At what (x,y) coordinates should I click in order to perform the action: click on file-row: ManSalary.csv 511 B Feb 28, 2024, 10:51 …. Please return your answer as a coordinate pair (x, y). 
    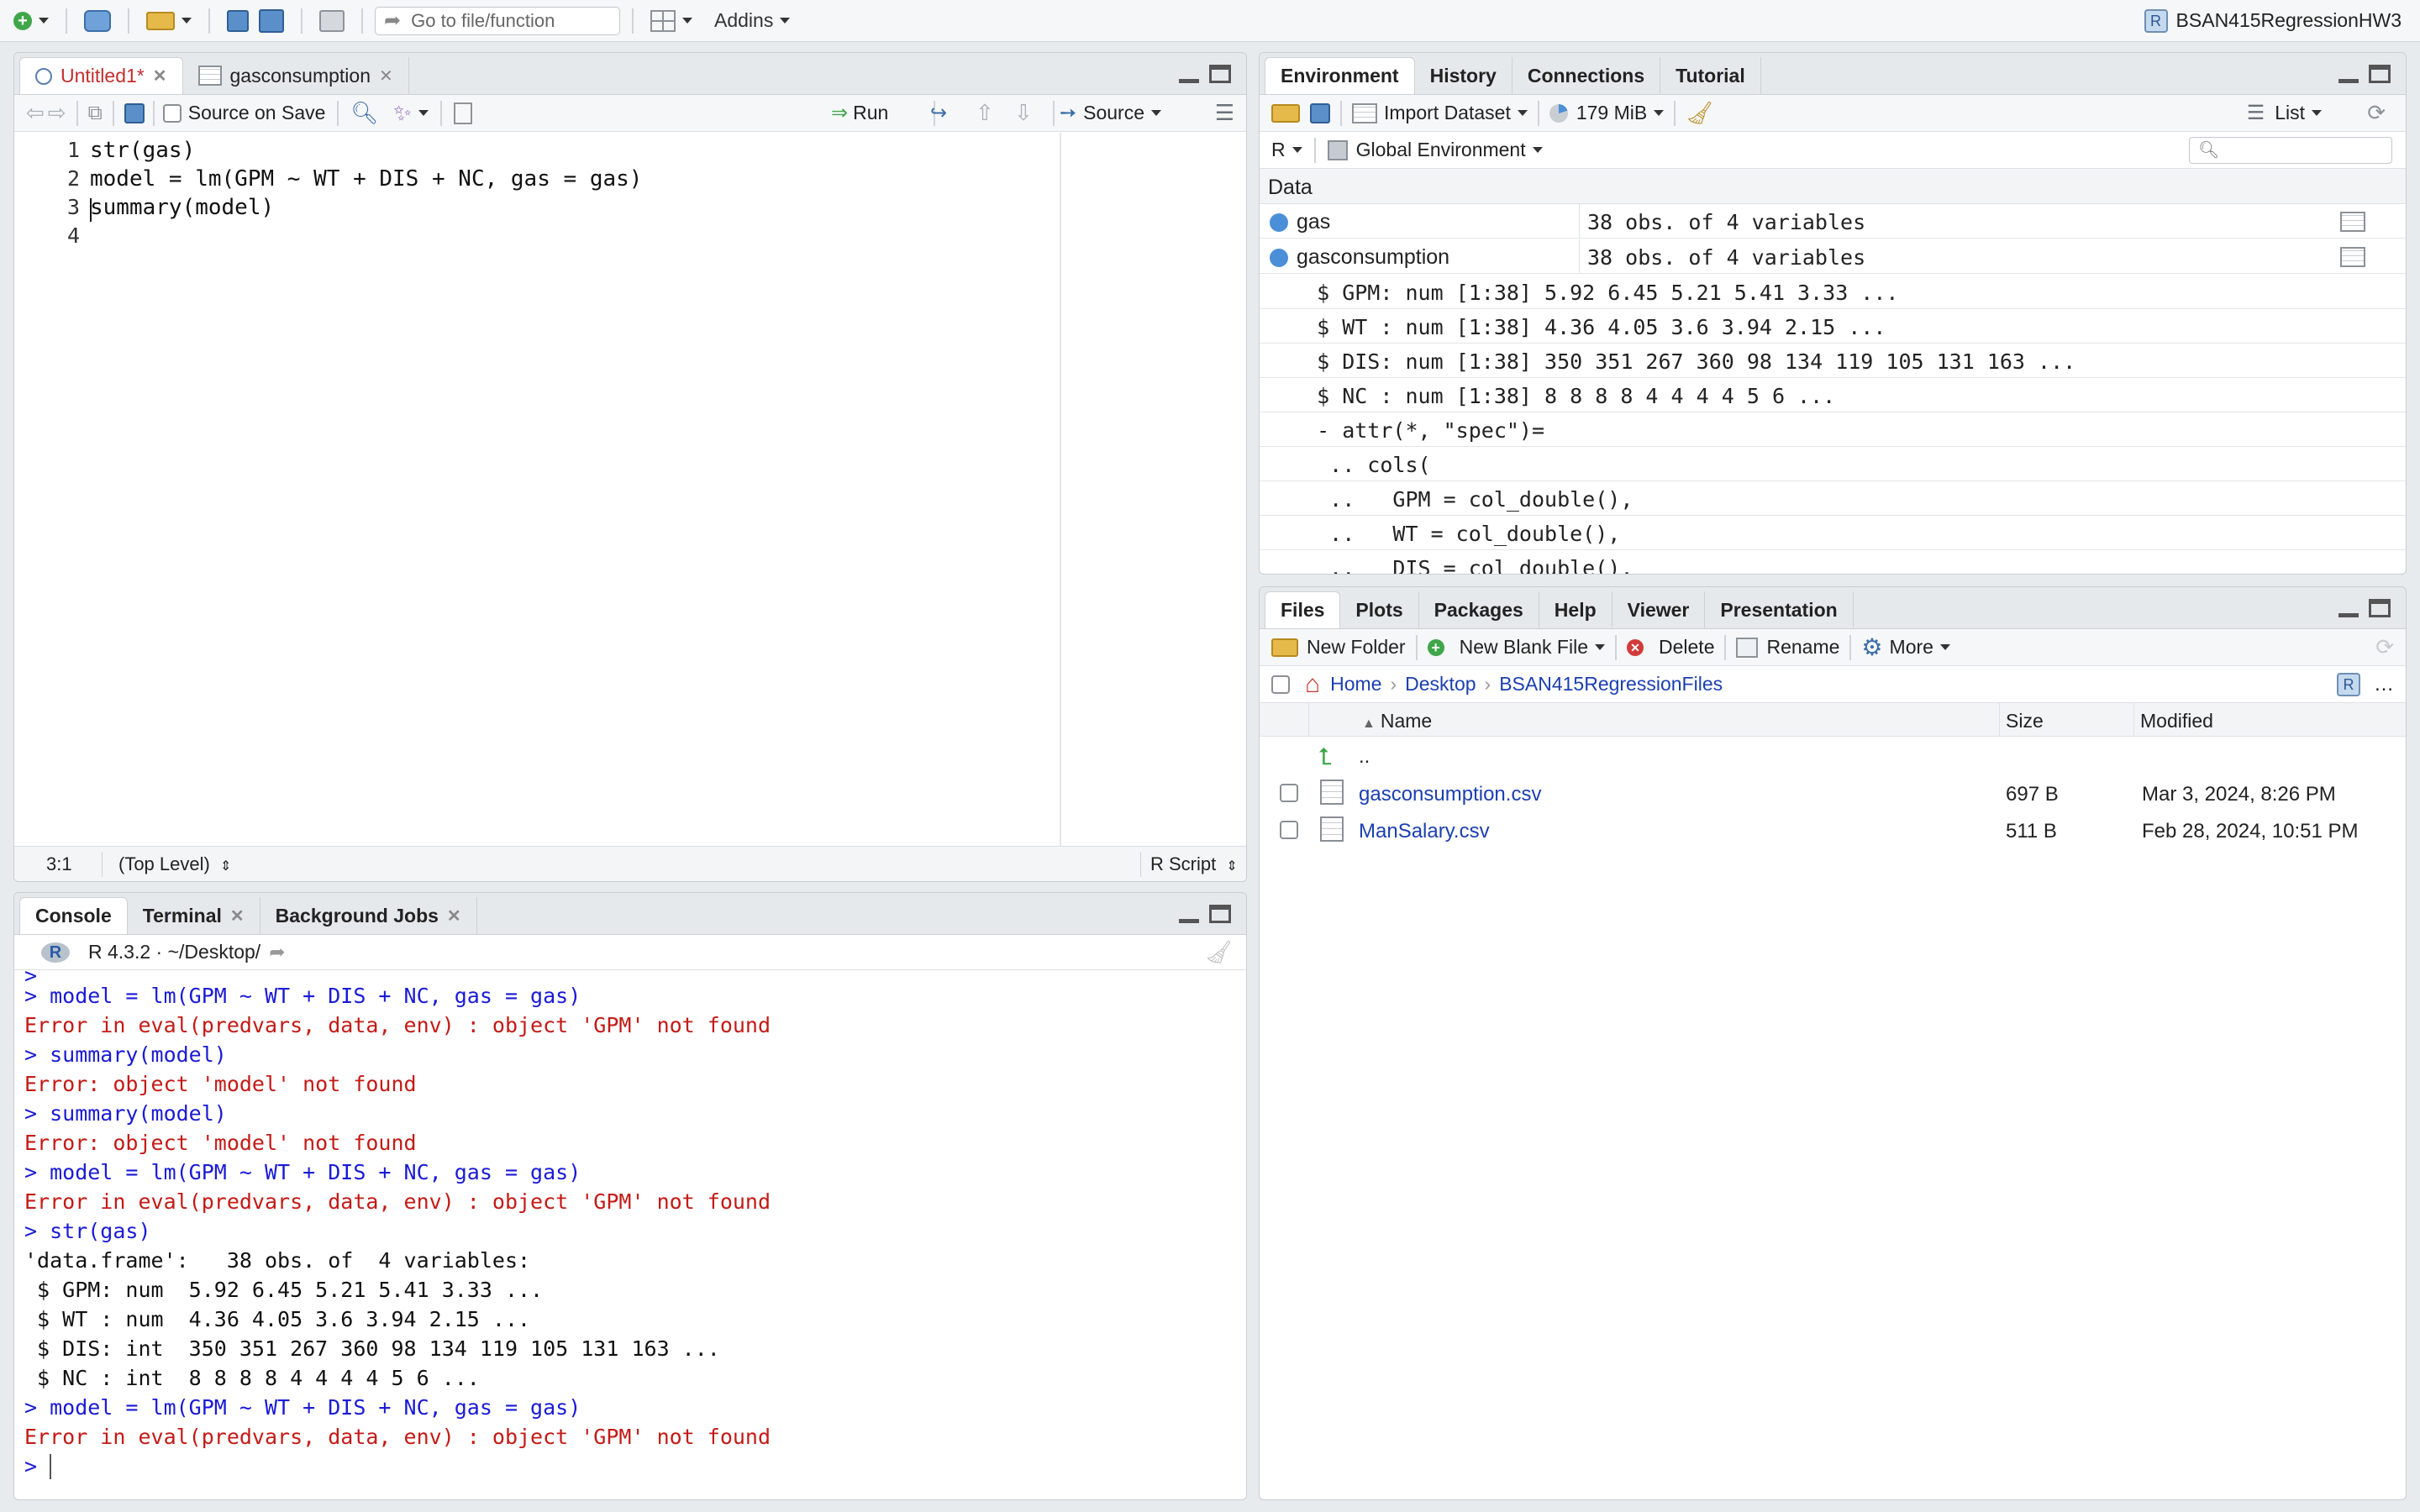
    Looking at the image, I should click on (1833, 830).